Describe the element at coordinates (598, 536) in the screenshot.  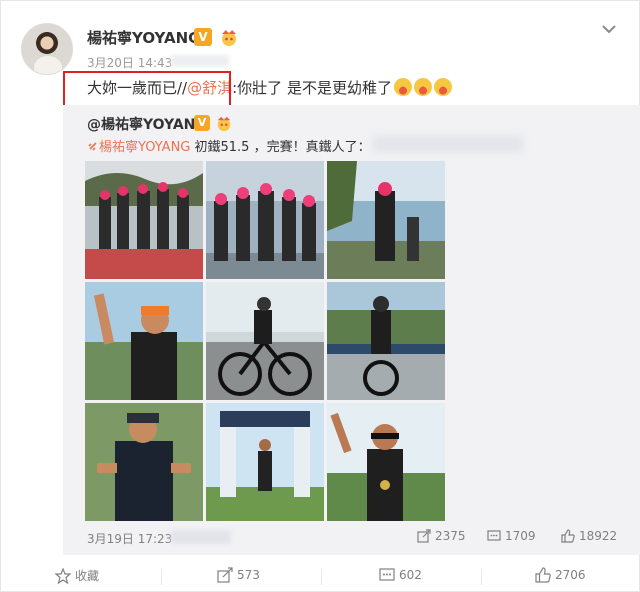
I see `likes-count: 18922` at that location.